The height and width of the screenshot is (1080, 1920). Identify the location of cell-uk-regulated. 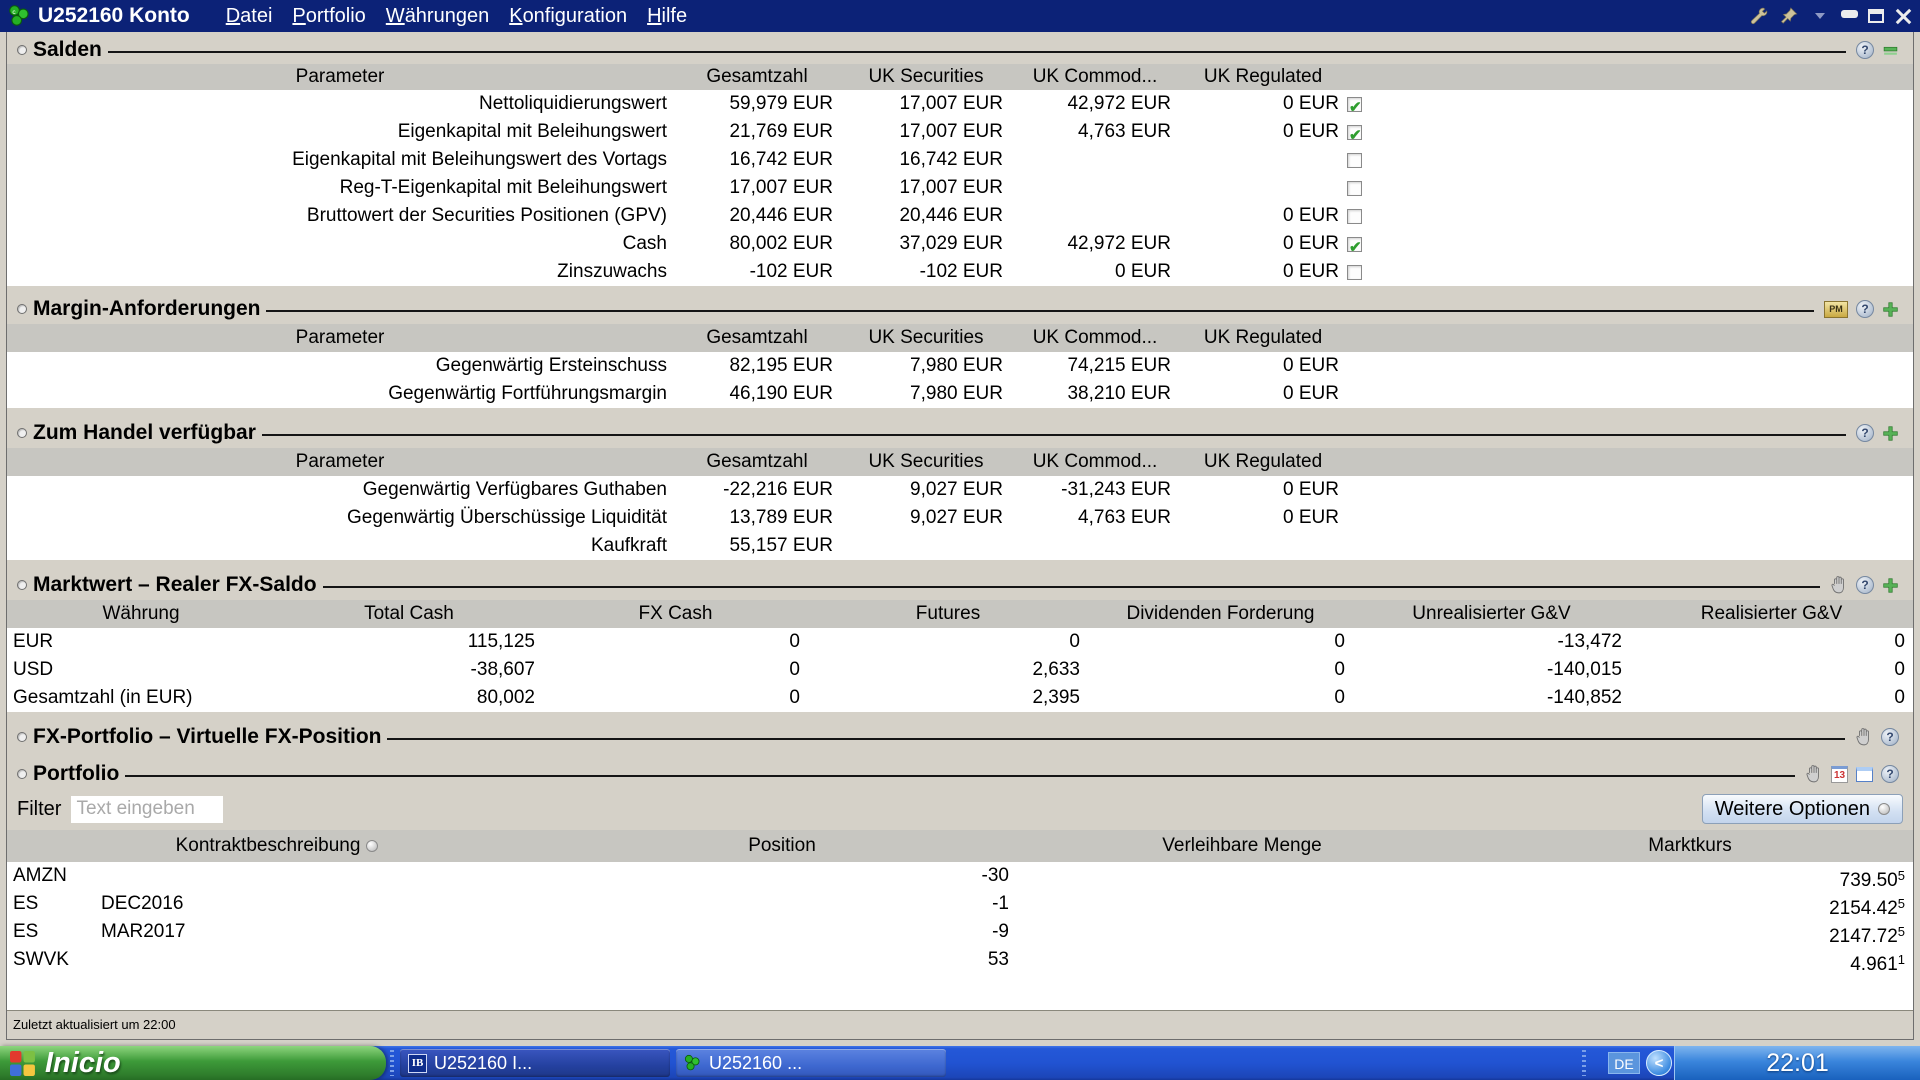
(1263, 546).